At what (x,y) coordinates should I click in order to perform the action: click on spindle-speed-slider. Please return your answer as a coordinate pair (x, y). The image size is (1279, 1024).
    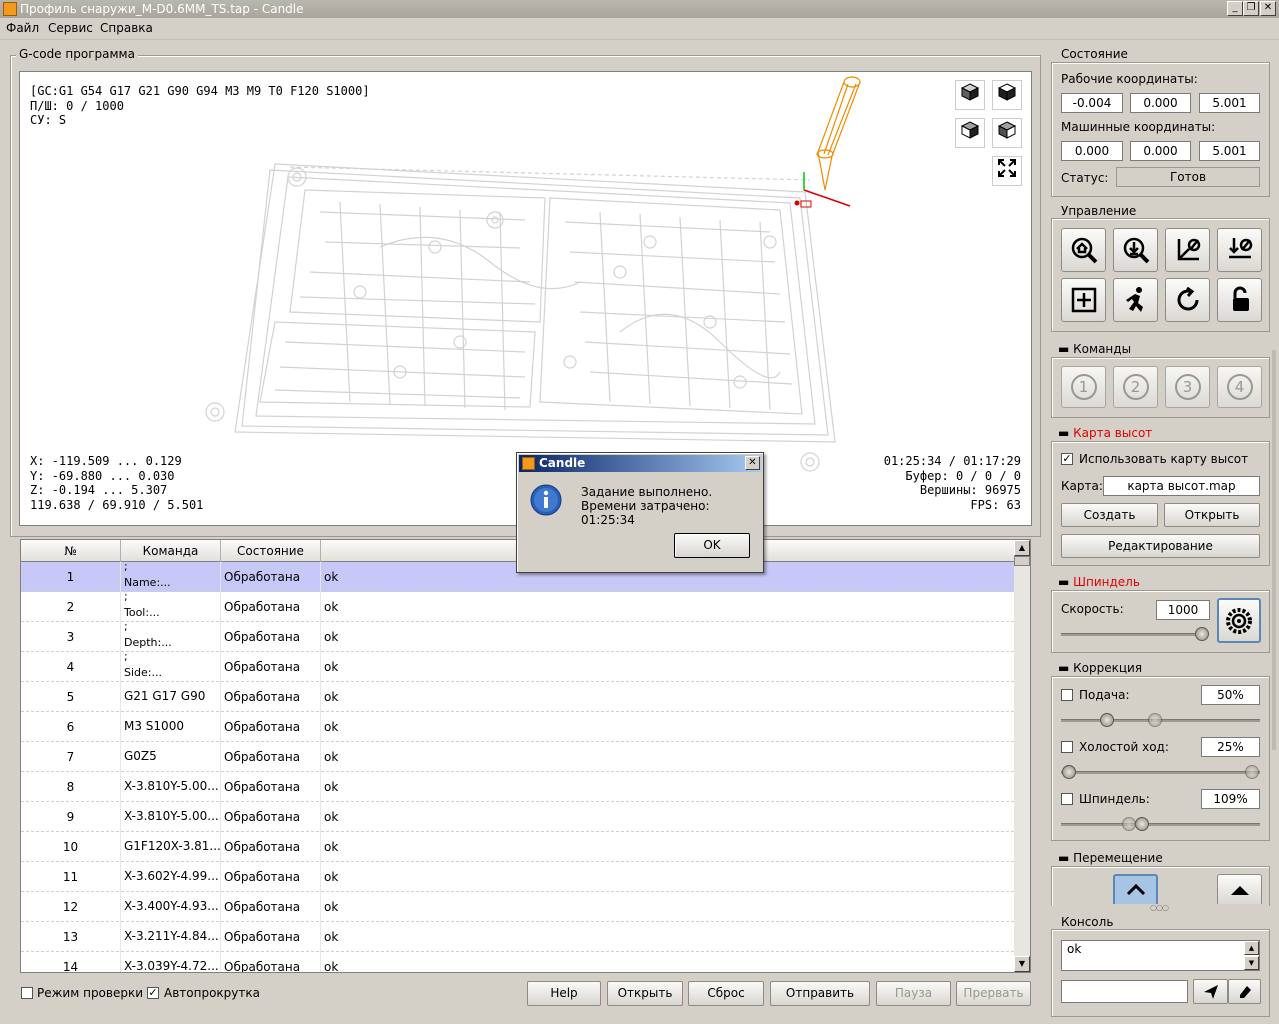
    Looking at the image, I should click on (1131, 634).